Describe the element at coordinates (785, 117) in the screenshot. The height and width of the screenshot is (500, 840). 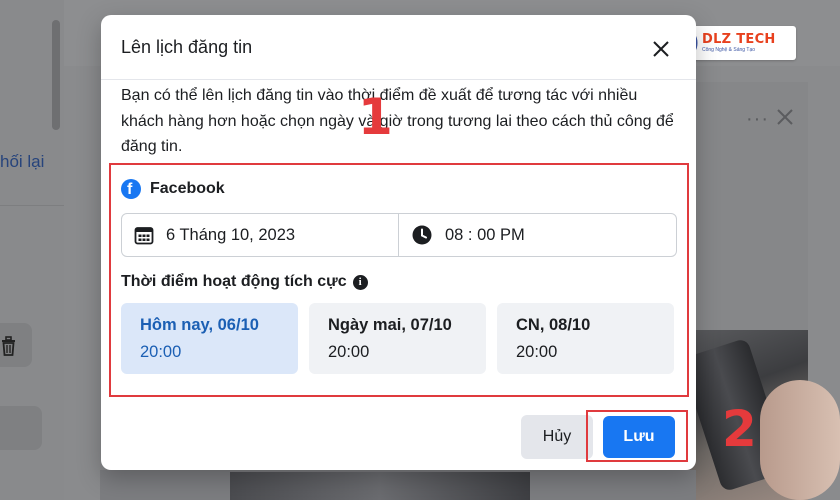
I see `background-close-icon` at that location.